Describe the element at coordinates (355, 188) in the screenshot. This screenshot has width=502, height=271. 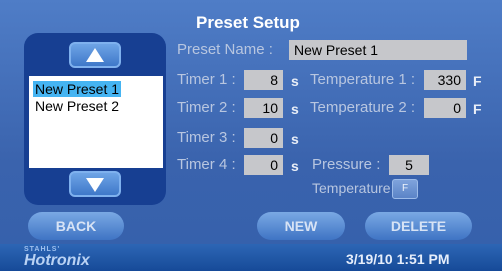
I see `temperature-unit-label: Temperature :` at that location.